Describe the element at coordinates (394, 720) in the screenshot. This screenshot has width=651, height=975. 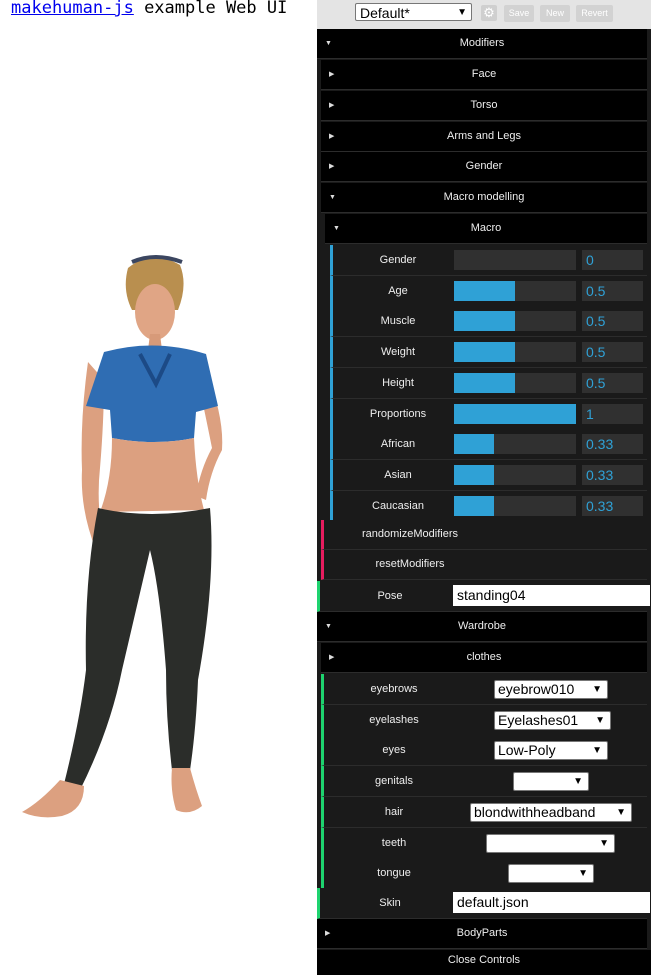
I see `proxy-label: eyelashes` at that location.